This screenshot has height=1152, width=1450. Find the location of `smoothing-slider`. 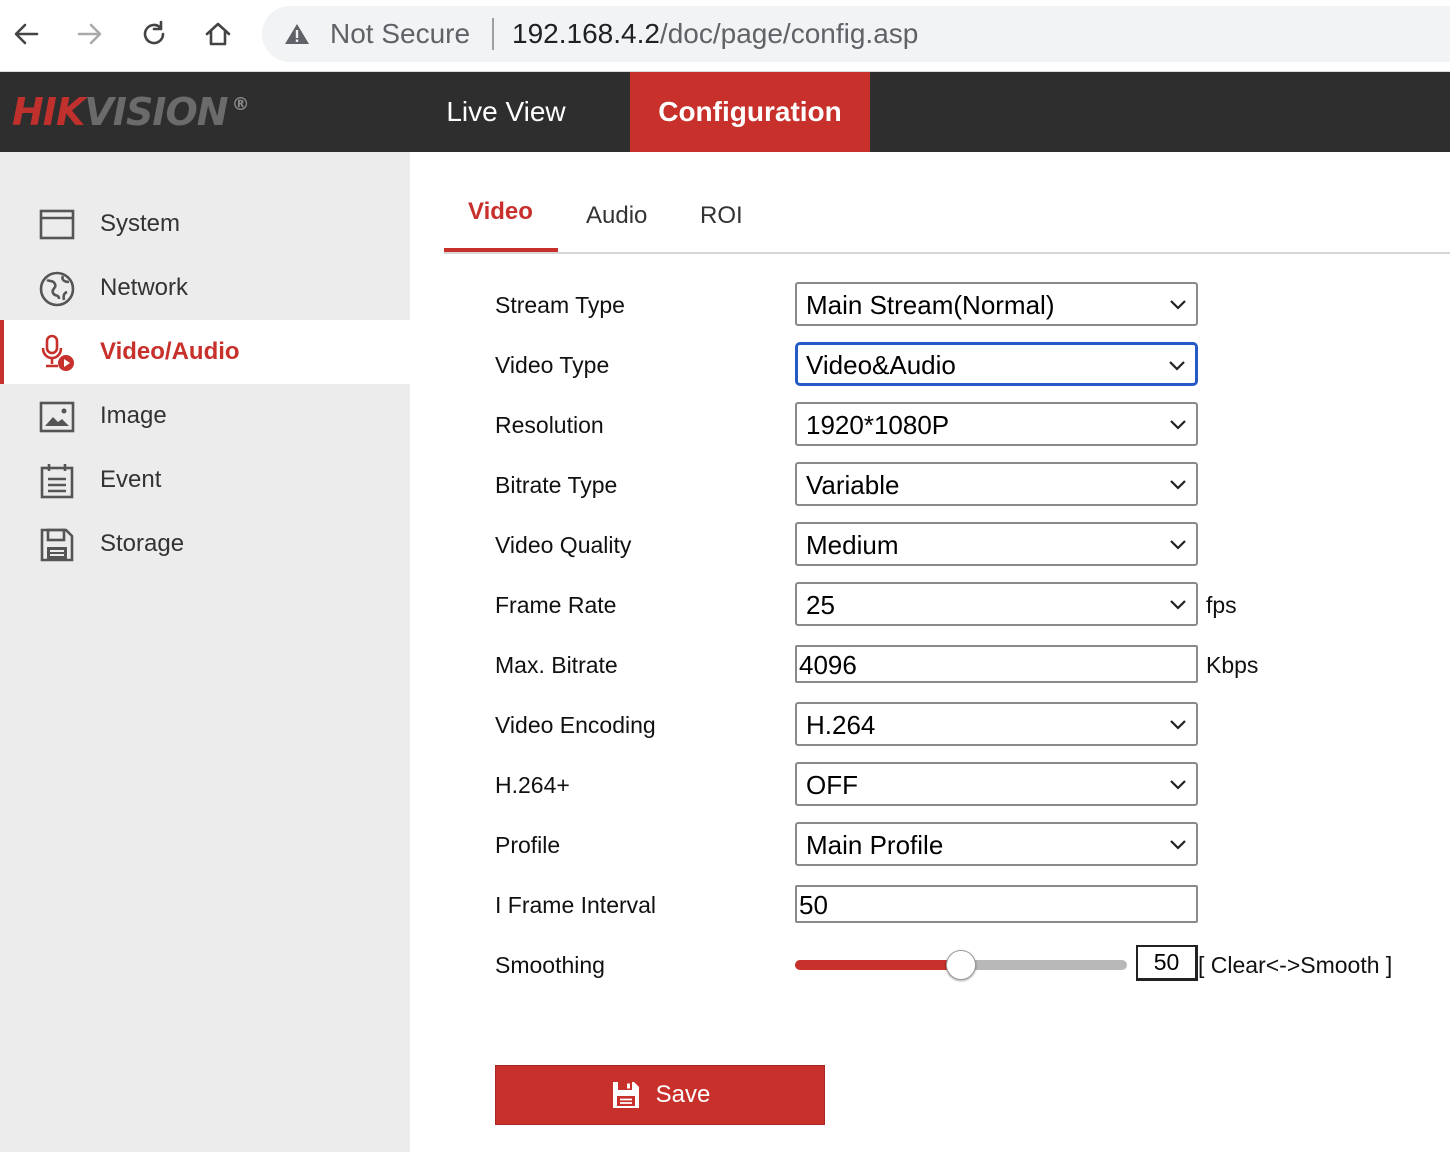

smoothing-slider is located at coordinates (961, 965).